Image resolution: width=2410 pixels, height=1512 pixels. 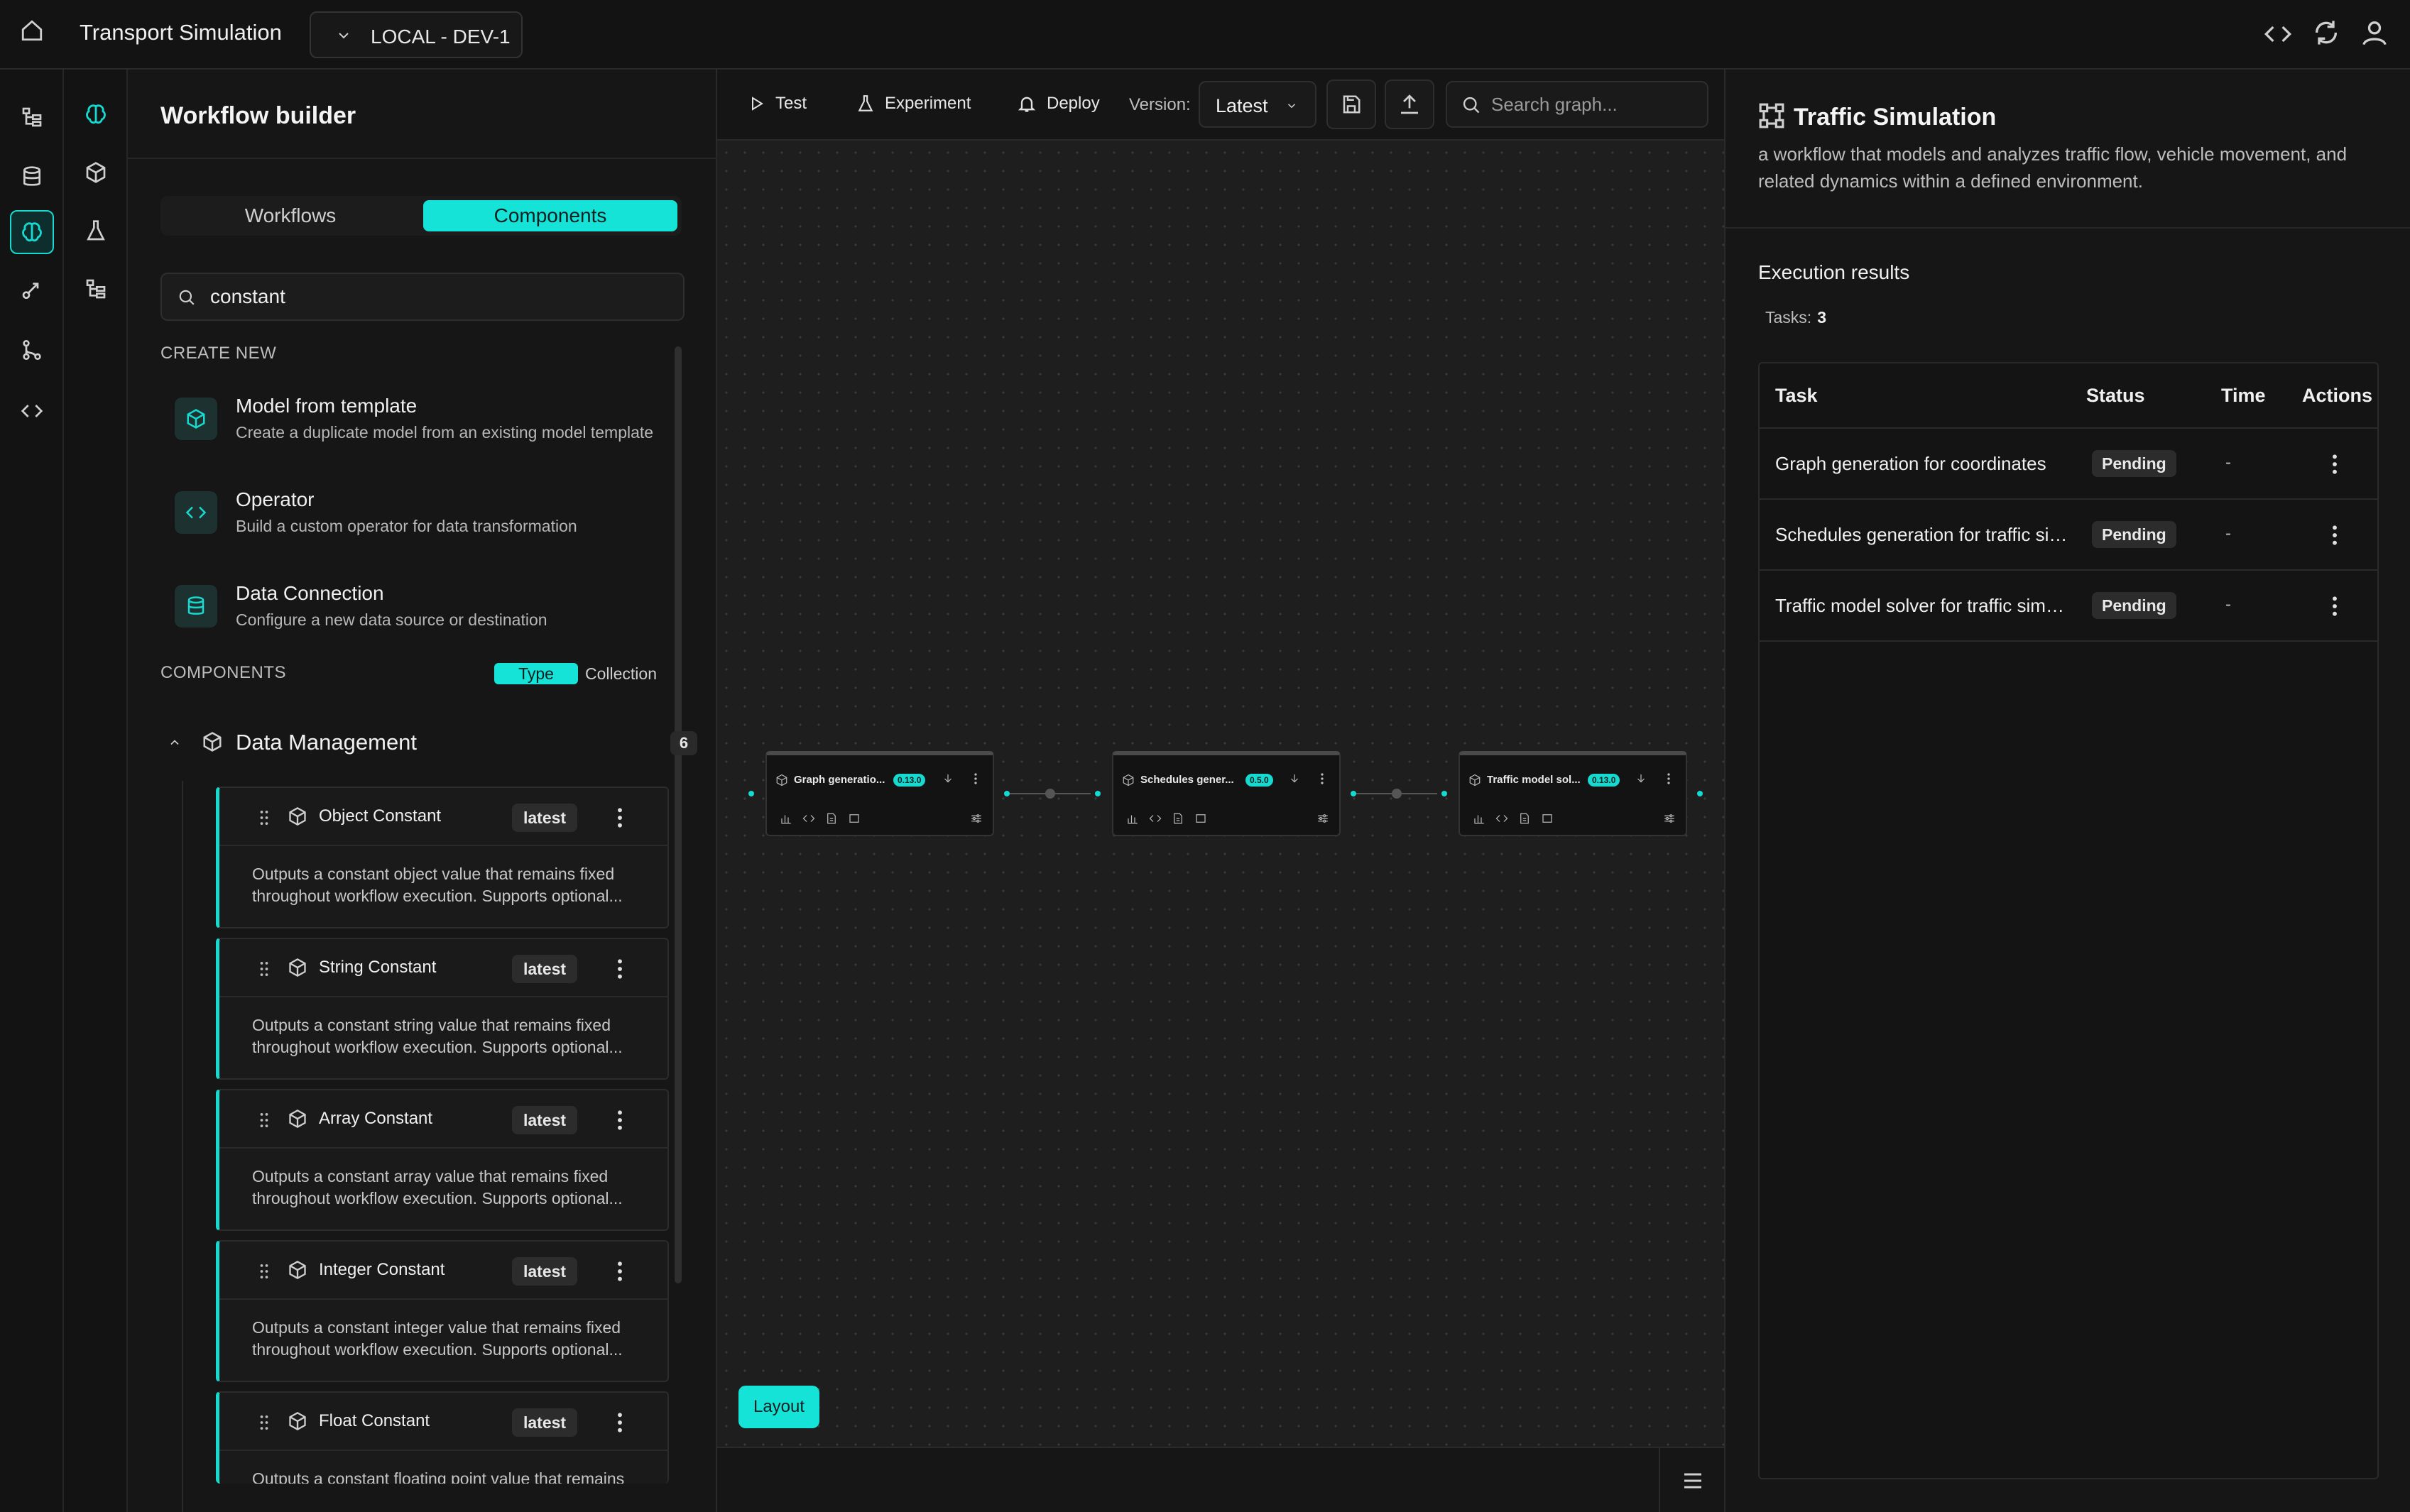 I want to click on column-header-time: Time, so click(x=2243, y=396).